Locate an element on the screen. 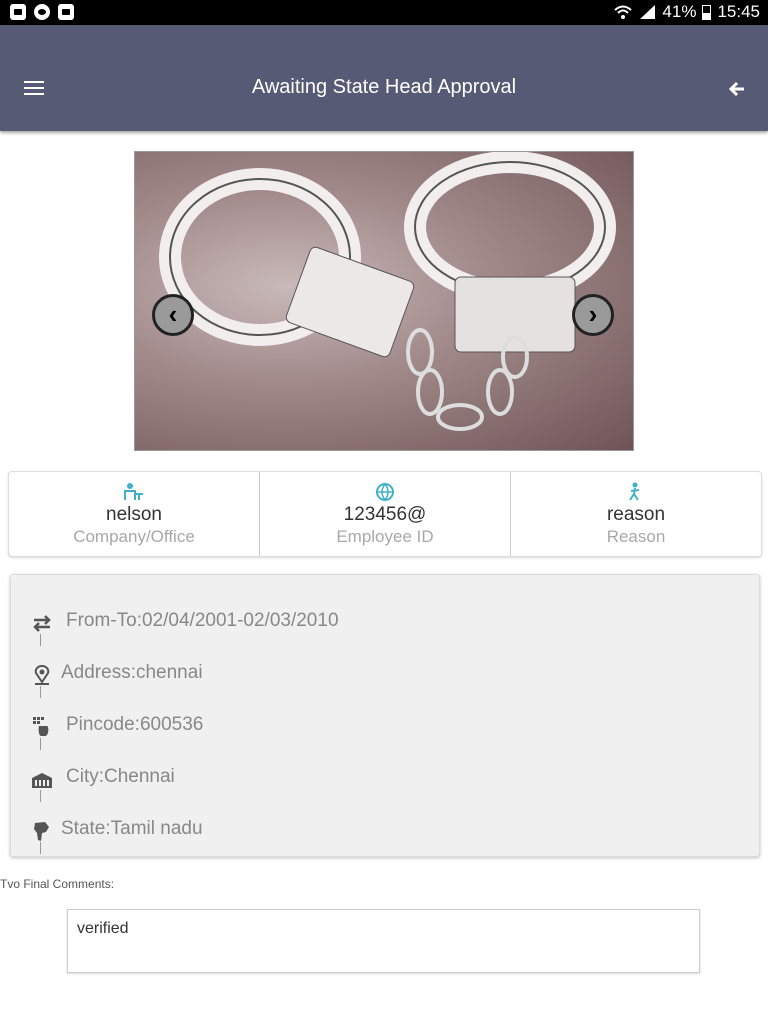  comments-value: verified is located at coordinates (103, 928).